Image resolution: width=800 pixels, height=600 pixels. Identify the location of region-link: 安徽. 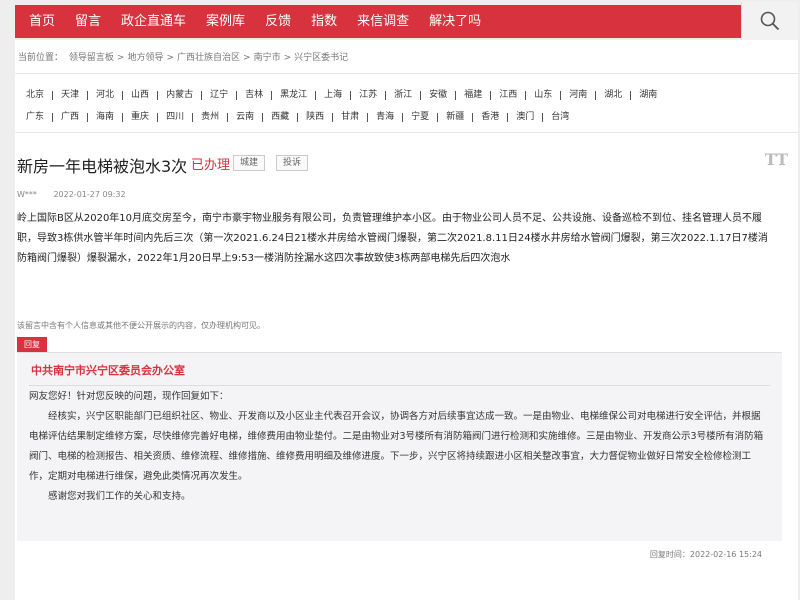
(439, 95).